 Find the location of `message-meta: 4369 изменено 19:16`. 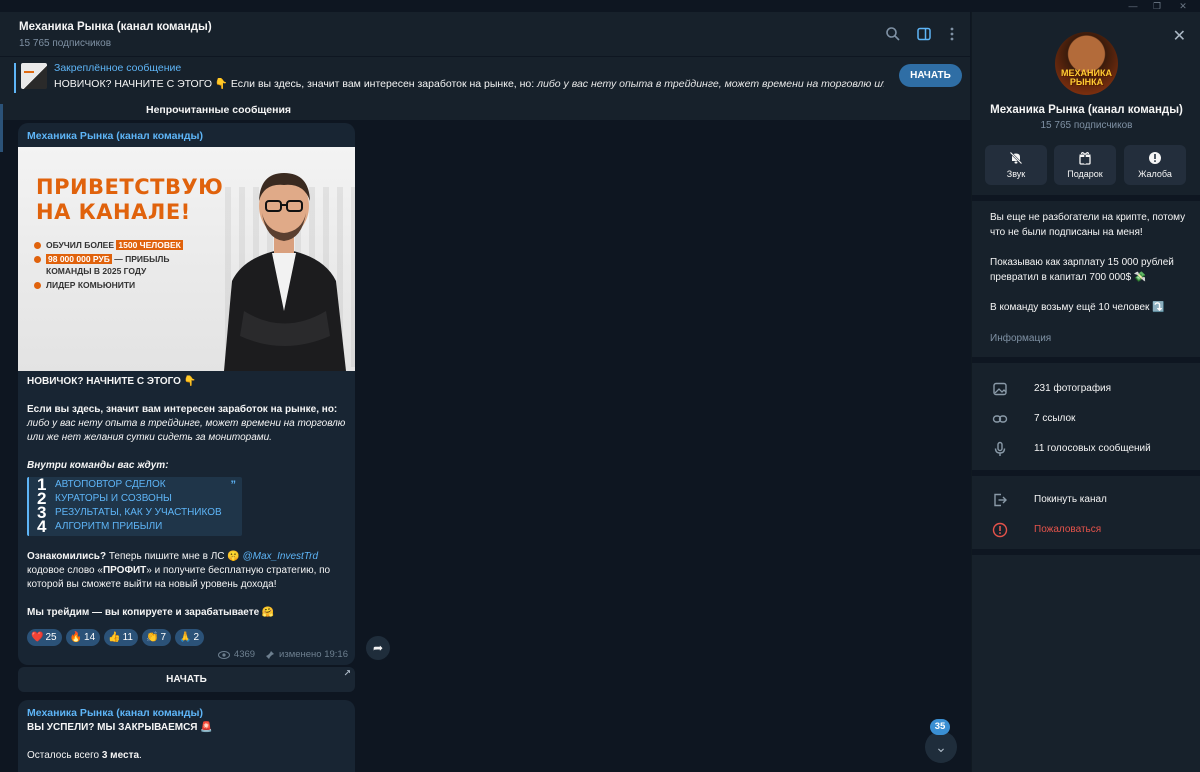

message-meta: 4369 изменено 19:16 is located at coordinates (282, 654).